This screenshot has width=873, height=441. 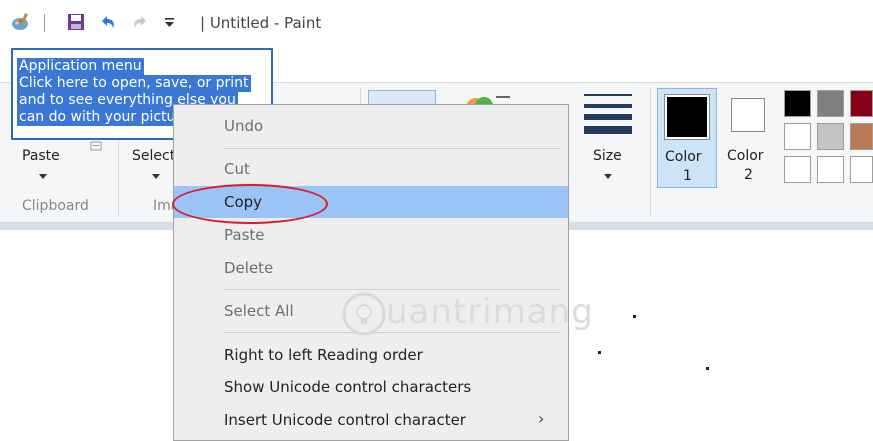 What do you see at coordinates (748, 115) in the screenshot?
I see `color2-swatch` at bounding box center [748, 115].